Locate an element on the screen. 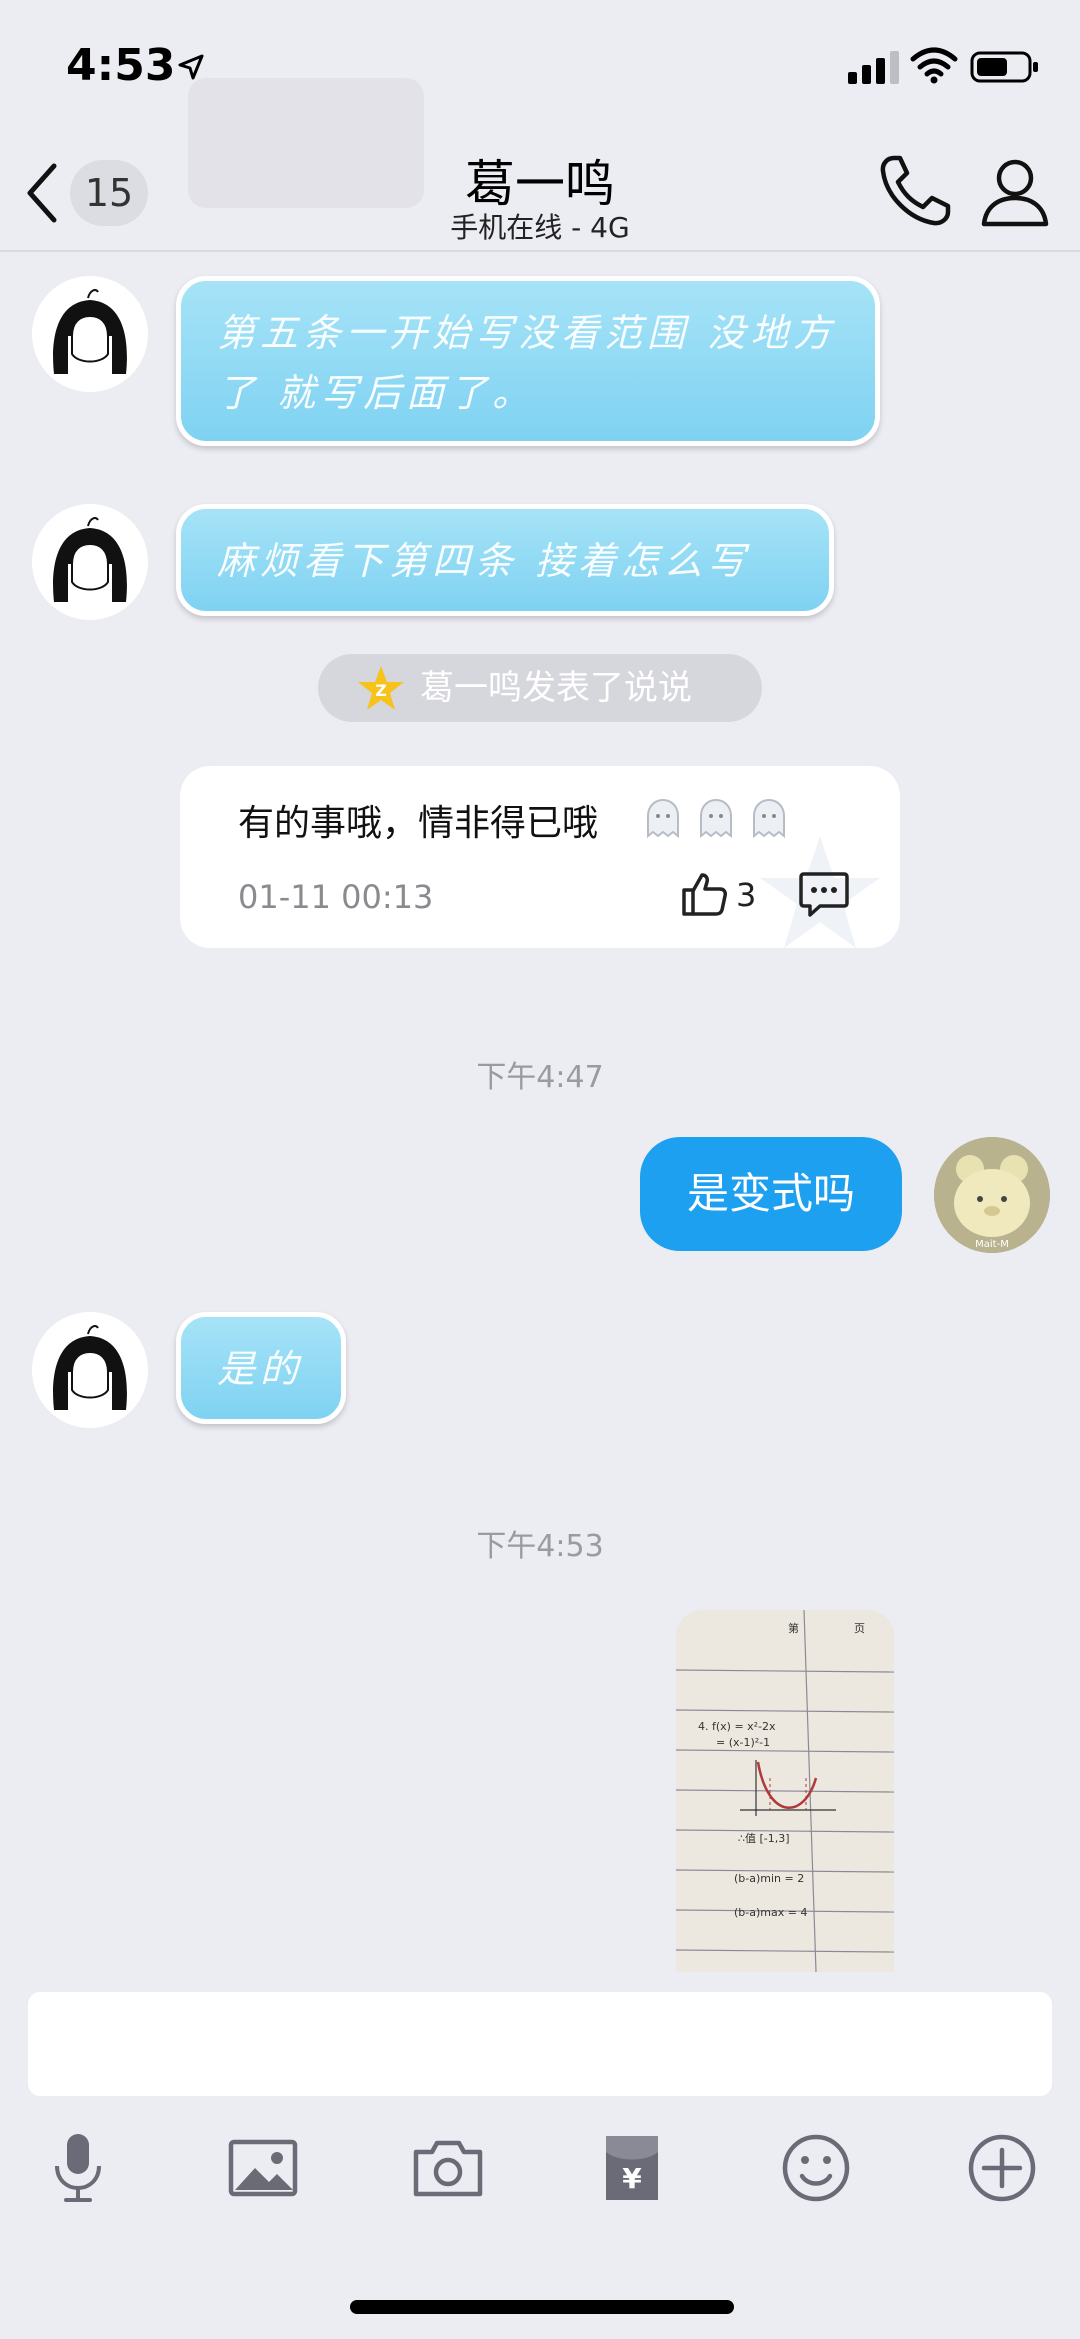  qzone-post-notice: Z 葛一鸣发表了说说 is located at coordinates (540, 688).